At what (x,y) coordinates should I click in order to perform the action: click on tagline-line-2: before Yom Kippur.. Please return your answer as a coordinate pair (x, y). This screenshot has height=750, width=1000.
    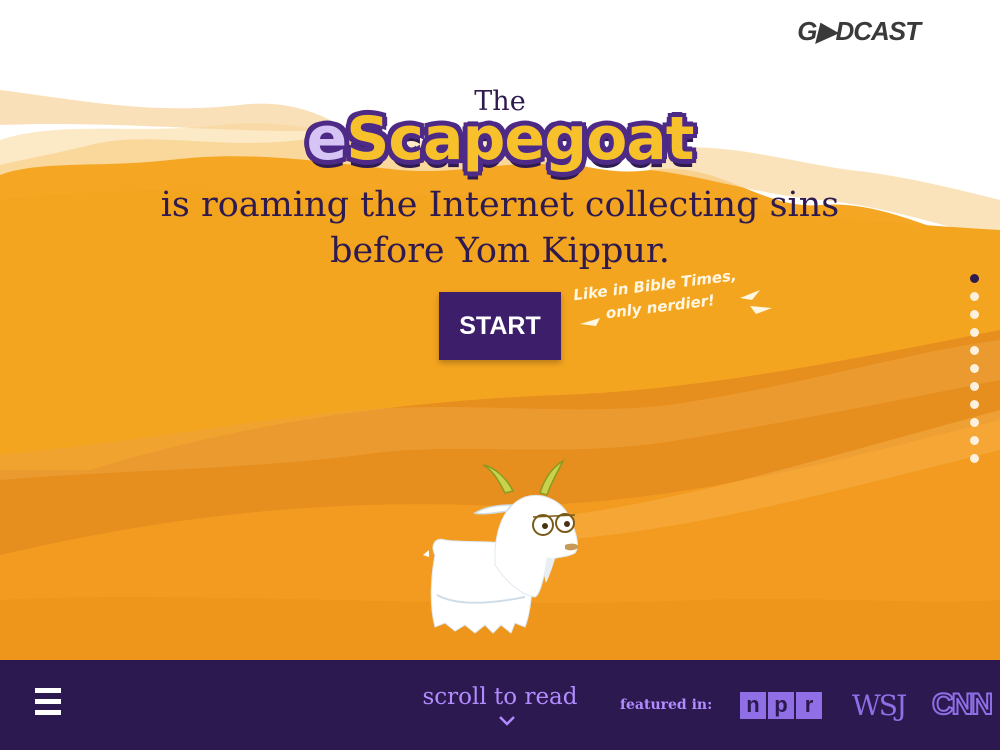
    Looking at the image, I should click on (500, 251).